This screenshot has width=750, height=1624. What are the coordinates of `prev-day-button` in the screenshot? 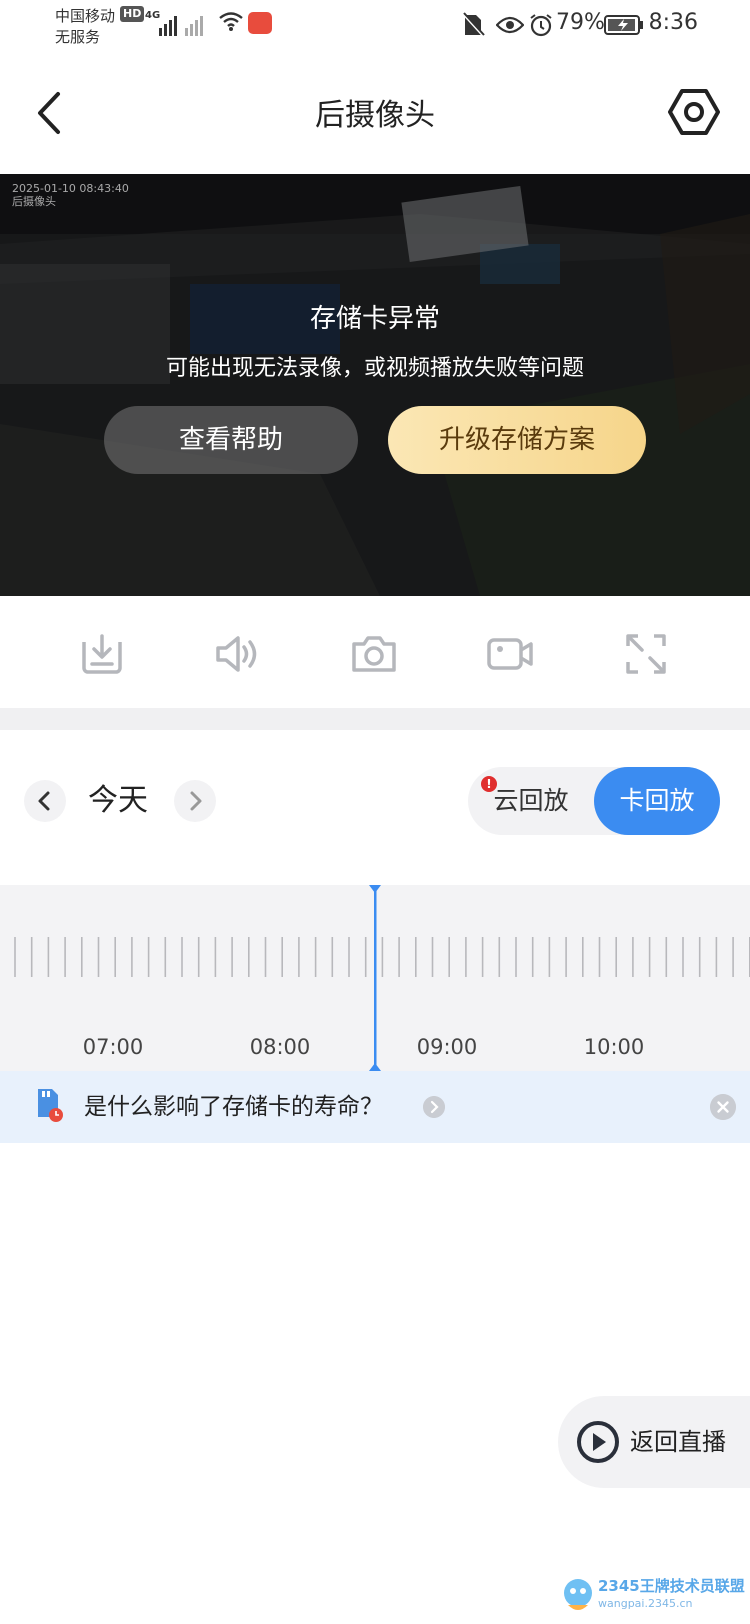 It's located at (45, 801).